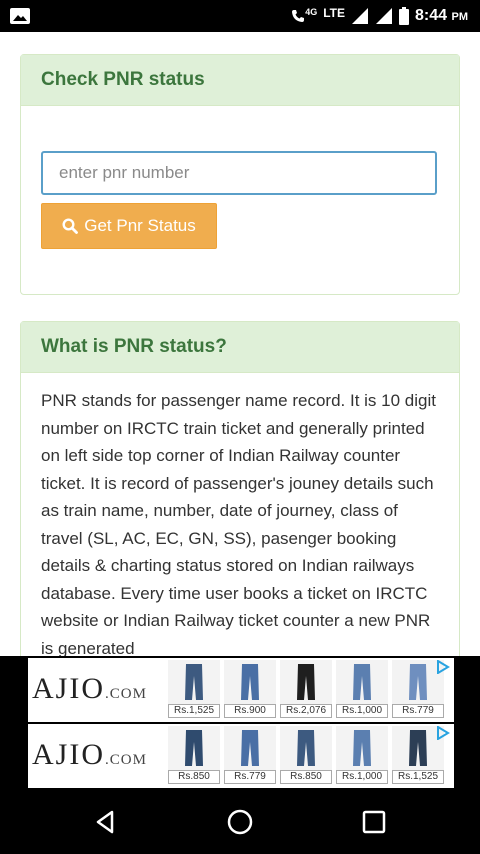  What do you see at coordinates (140, 225) in the screenshot?
I see `get-pnr-status-label: Get Pnr Status` at bounding box center [140, 225].